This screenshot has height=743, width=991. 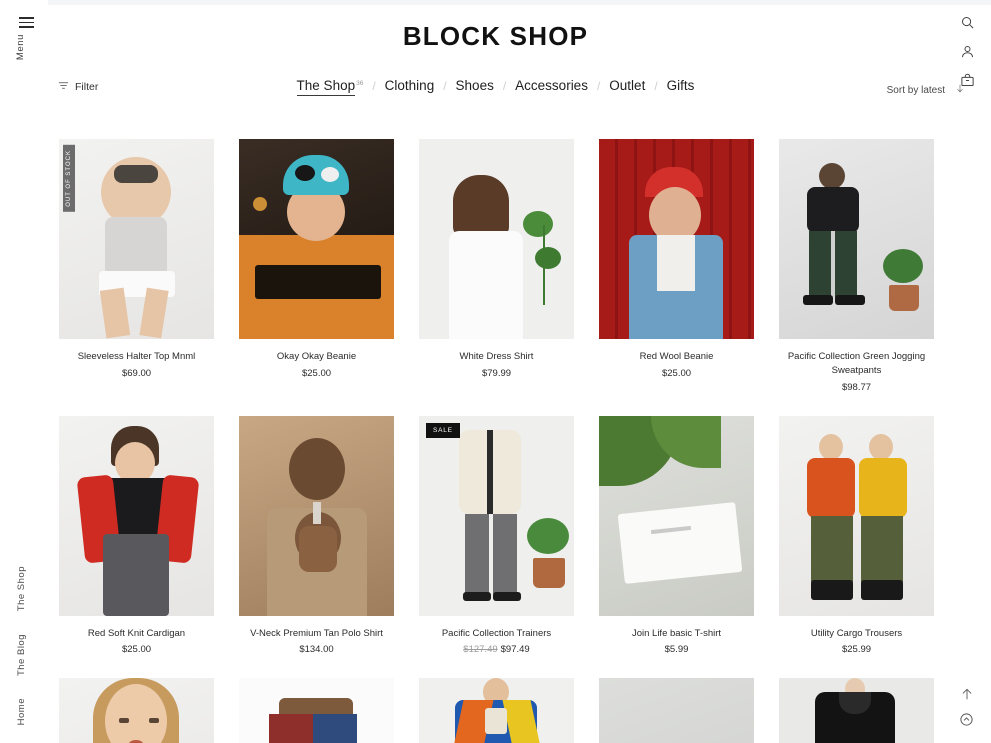 What do you see at coordinates (967, 51) in the screenshot?
I see `account-icon` at bounding box center [967, 51].